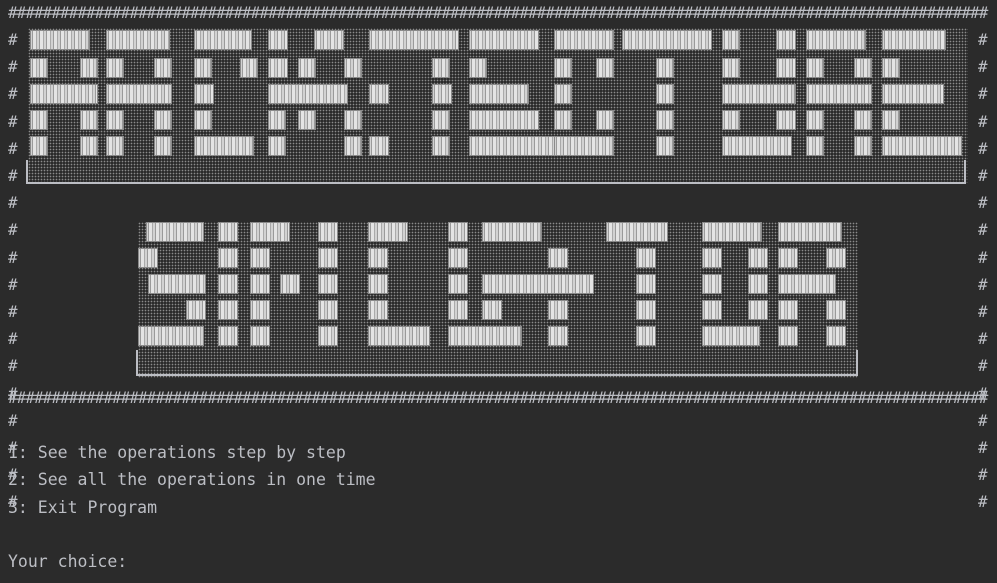  I want to click on choice-prompt: Your choice:, so click(78, 562).